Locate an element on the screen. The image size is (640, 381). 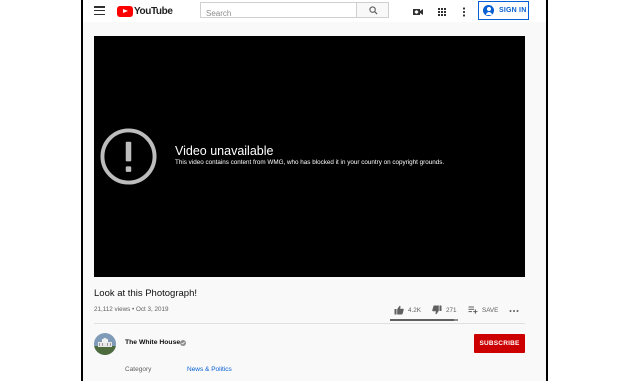
category-label: Category is located at coordinates (138, 369).